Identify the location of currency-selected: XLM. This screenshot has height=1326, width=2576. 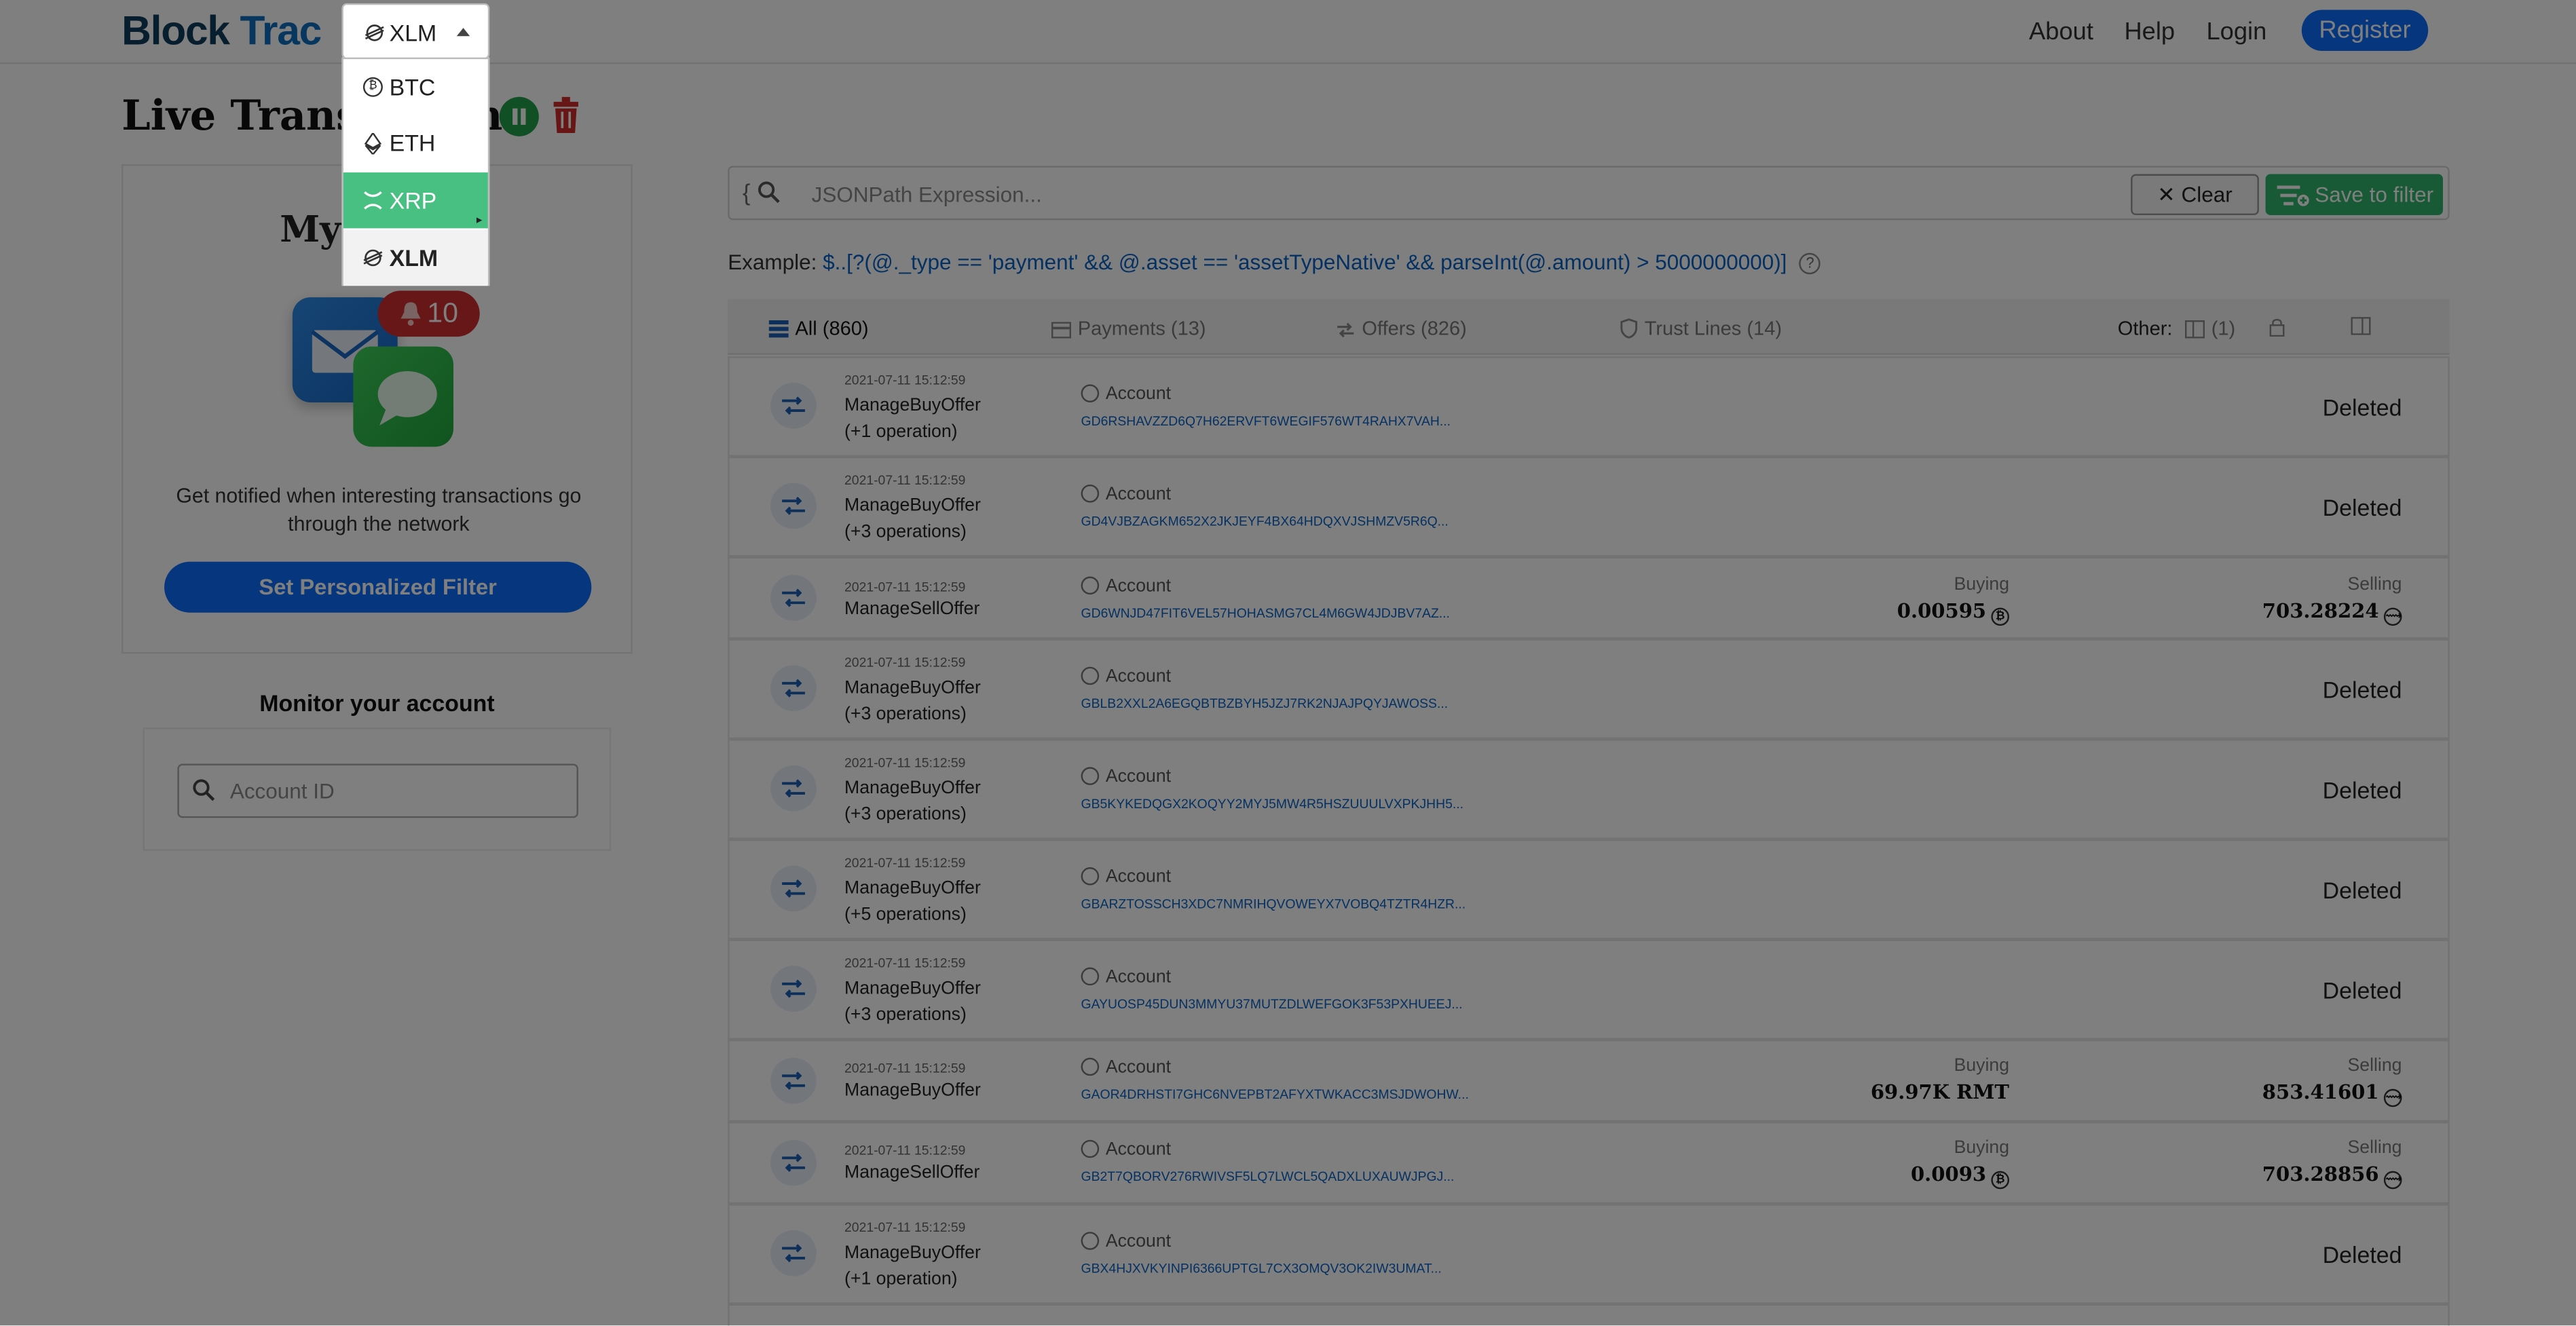
(413, 33).